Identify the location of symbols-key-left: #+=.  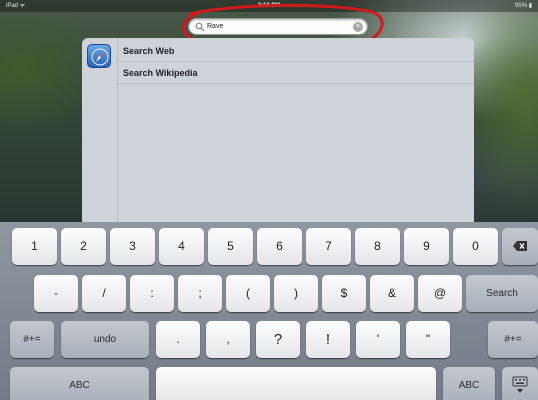
(32, 339).